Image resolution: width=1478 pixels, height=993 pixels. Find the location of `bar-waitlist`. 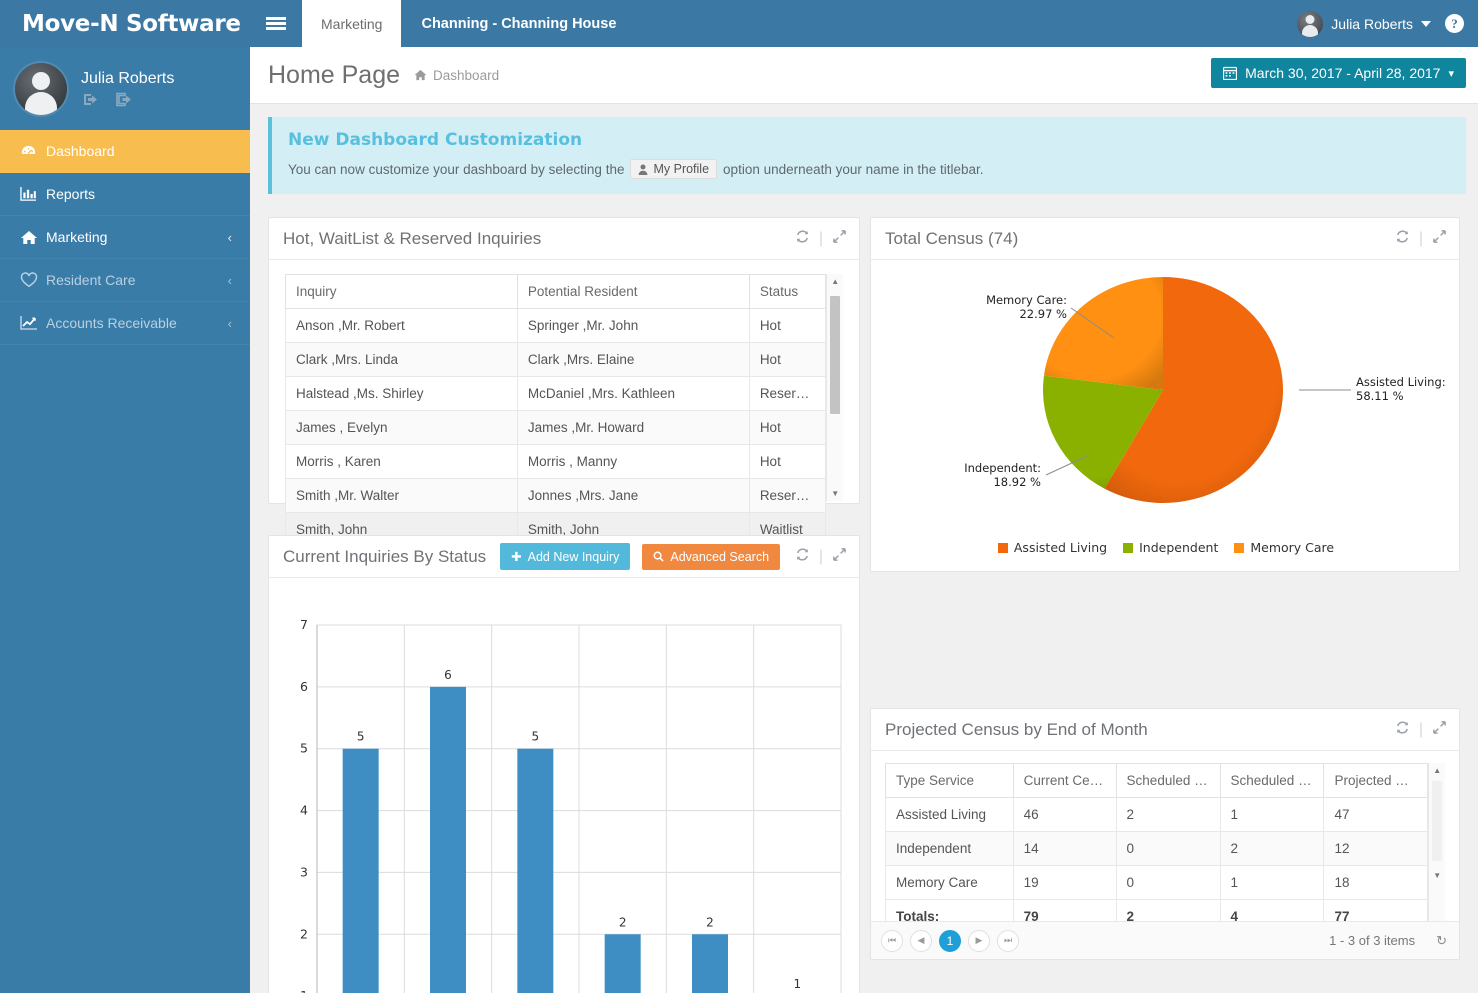

bar-waitlist is located at coordinates (622, 963).